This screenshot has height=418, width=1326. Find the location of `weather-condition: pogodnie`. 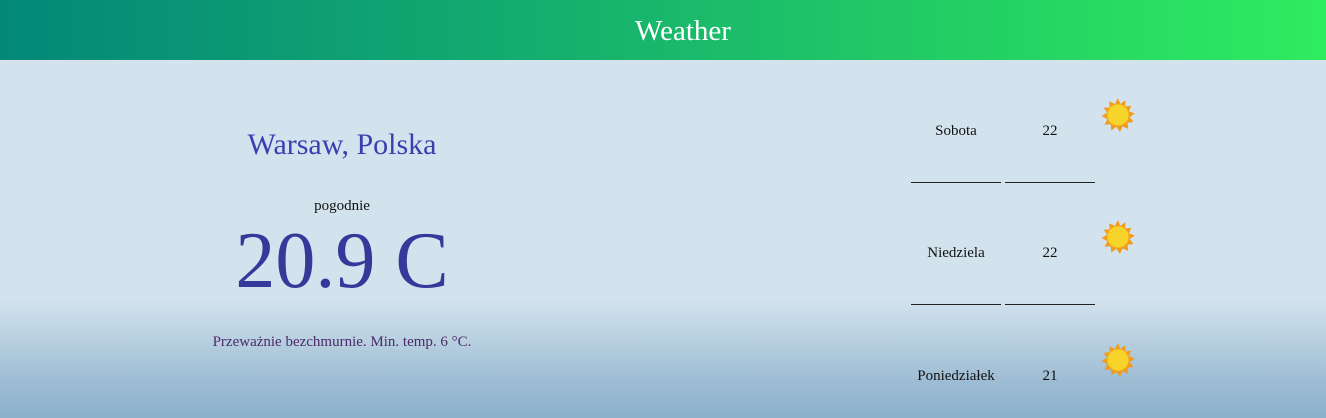

weather-condition: pogodnie is located at coordinates (342, 206).